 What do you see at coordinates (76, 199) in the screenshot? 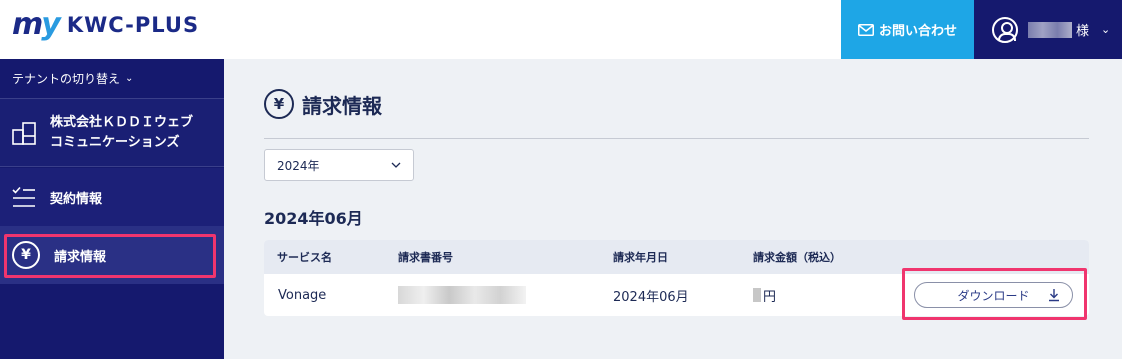
I see `sidebar-item-label: 契約情報` at bounding box center [76, 199].